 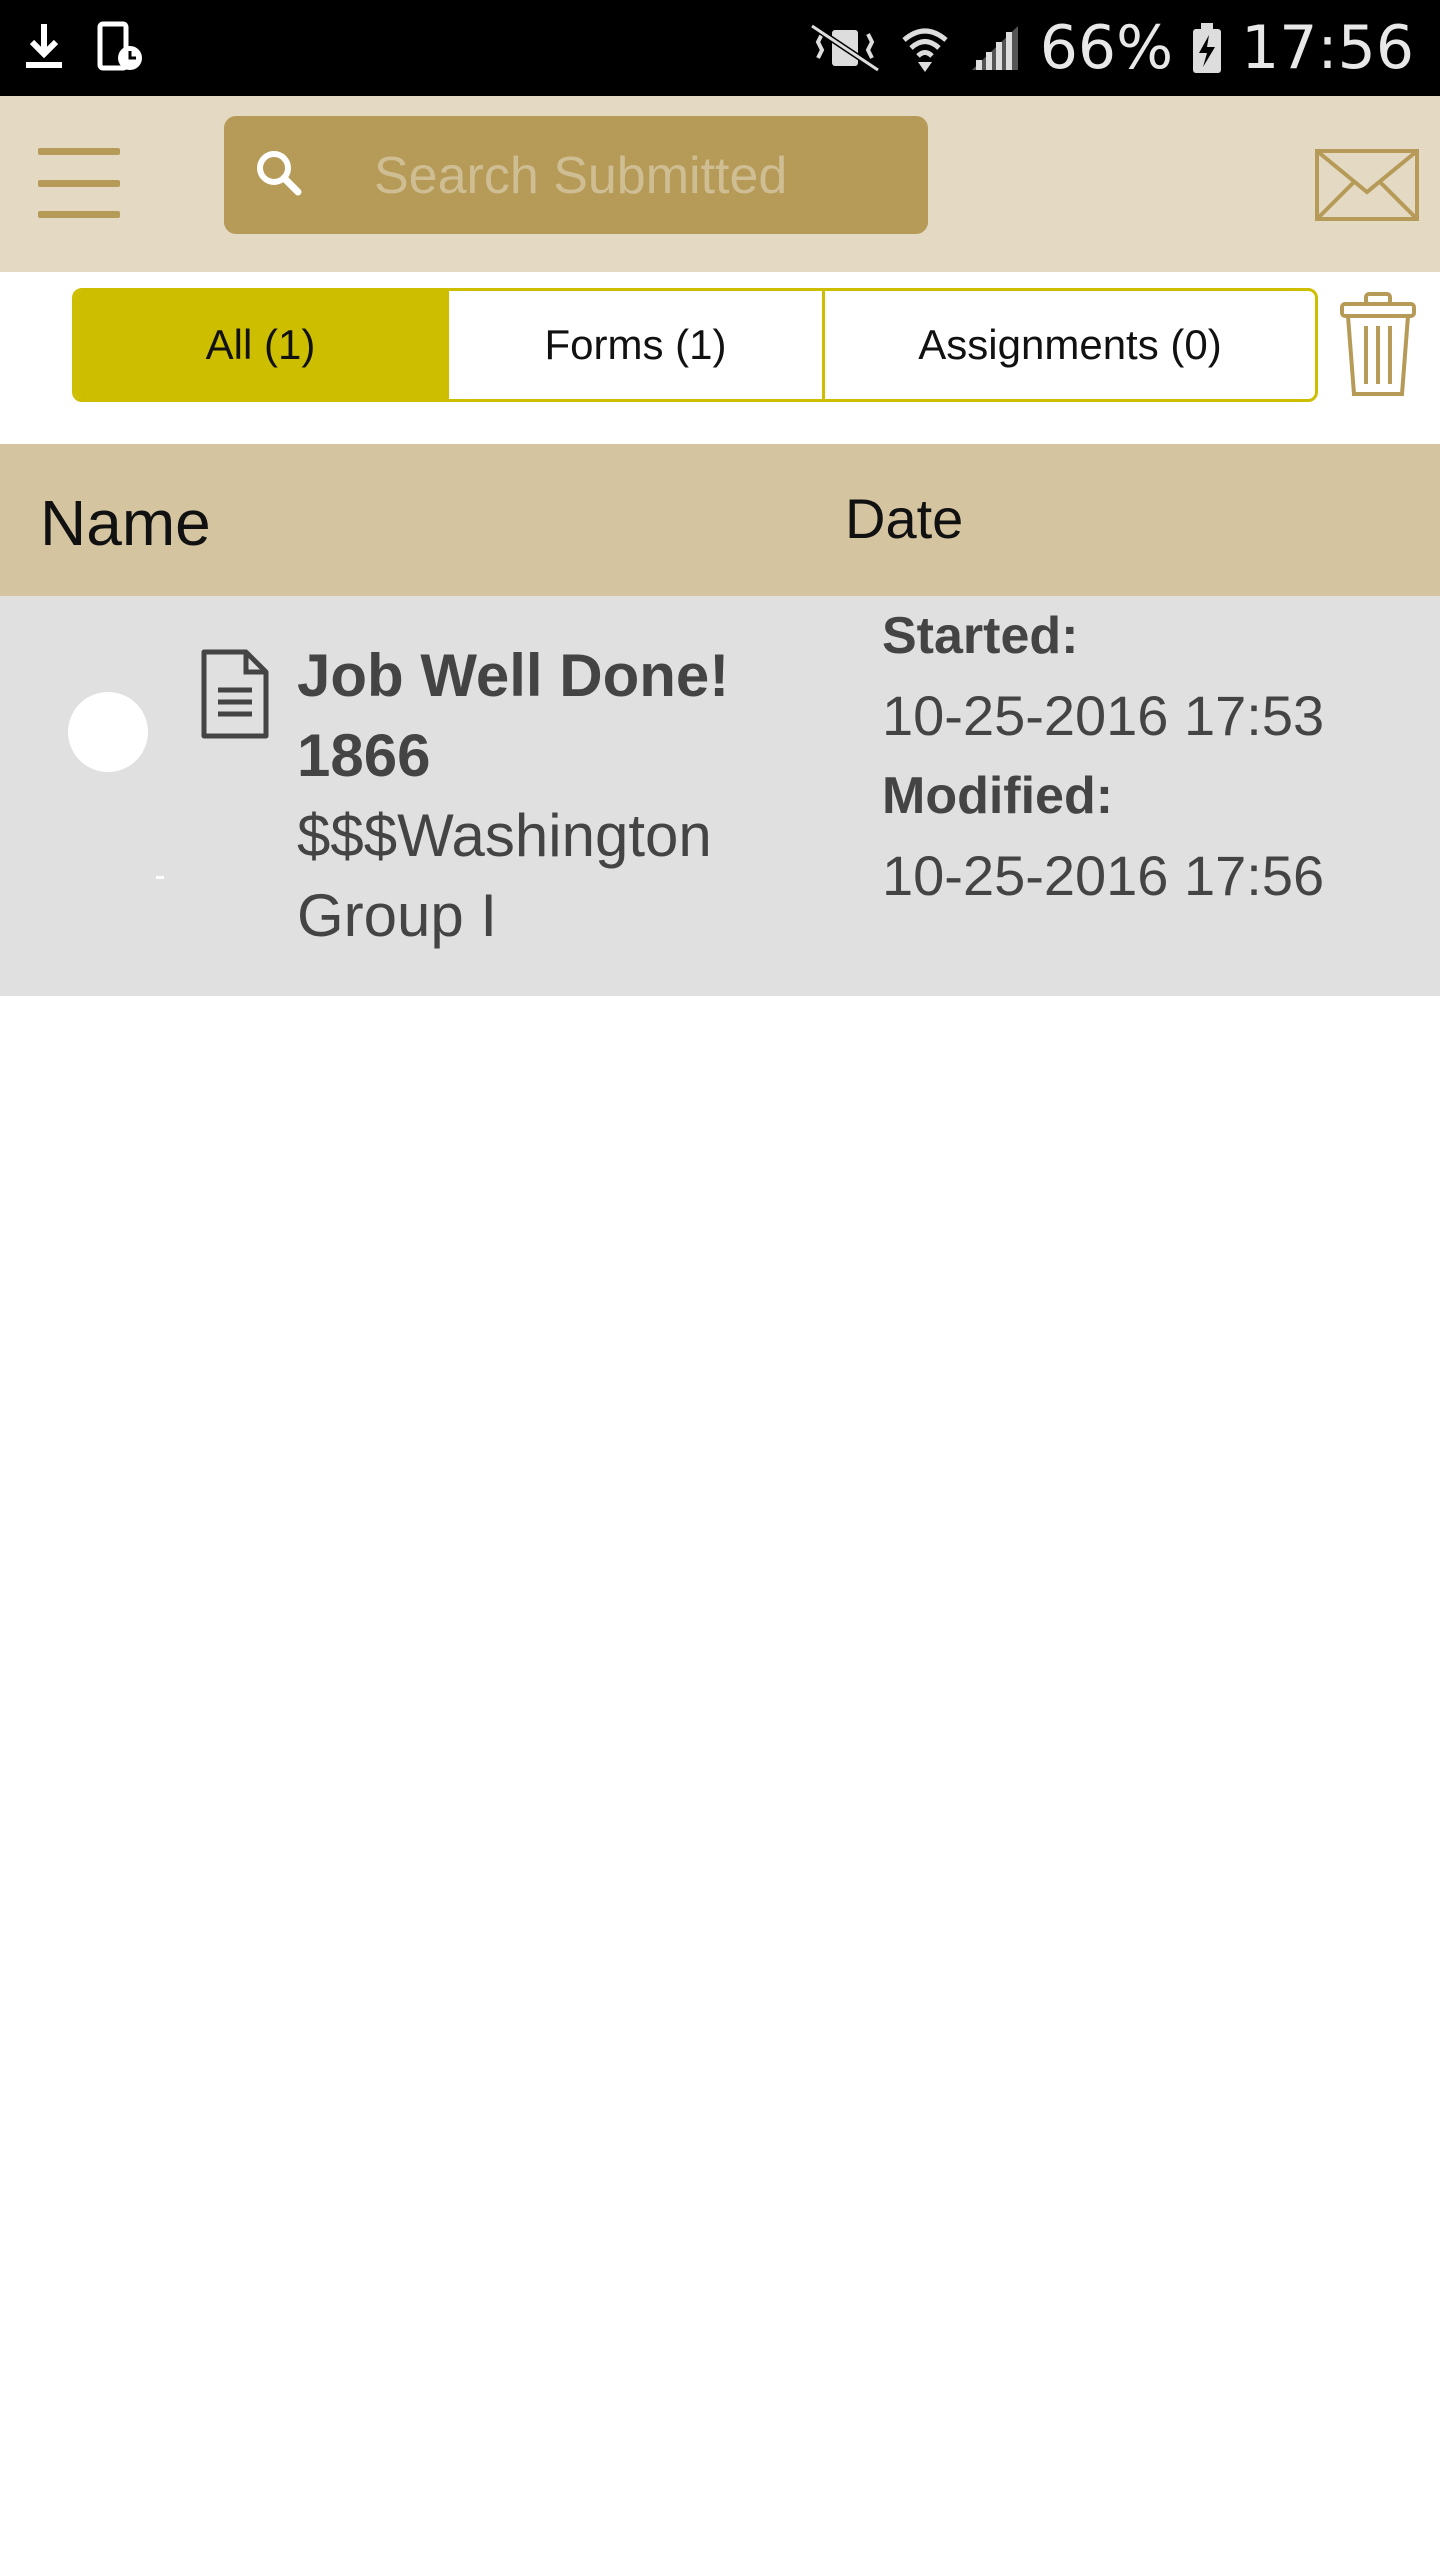 What do you see at coordinates (119, 47) in the screenshot?
I see `device-clock-icon` at bounding box center [119, 47].